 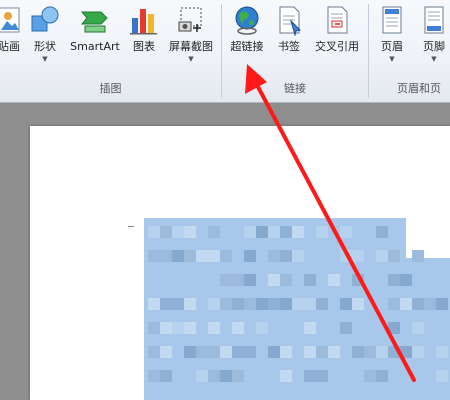 What do you see at coordinates (433, 38) in the screenshot?
I see `footer-button: 页脚 ▼` at bounding box center [433, 38].